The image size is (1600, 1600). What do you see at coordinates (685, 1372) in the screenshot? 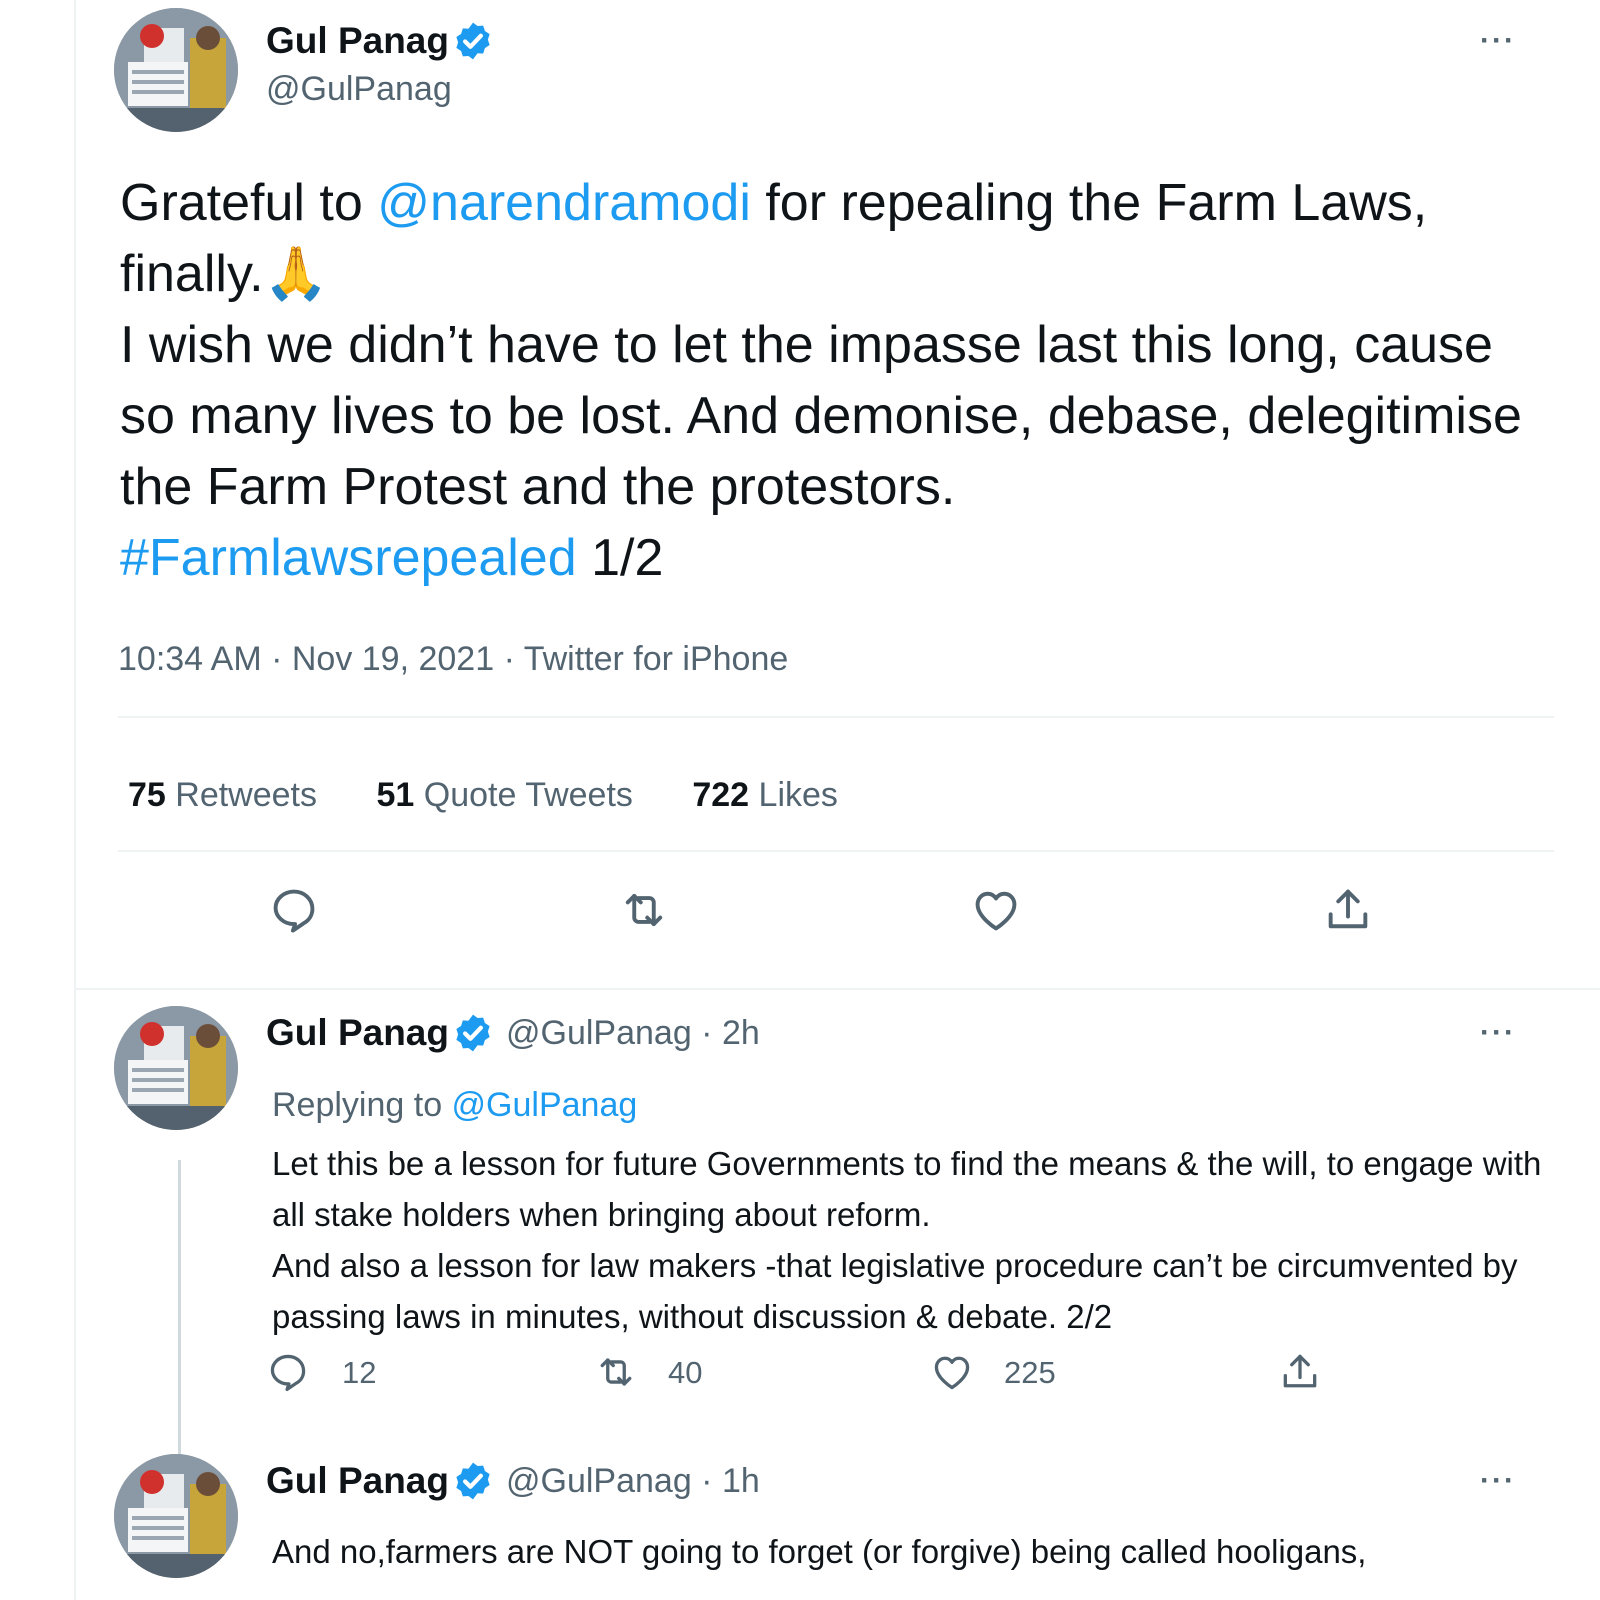
I see `retweet-count: 40` at bounding box center [685, 1372].